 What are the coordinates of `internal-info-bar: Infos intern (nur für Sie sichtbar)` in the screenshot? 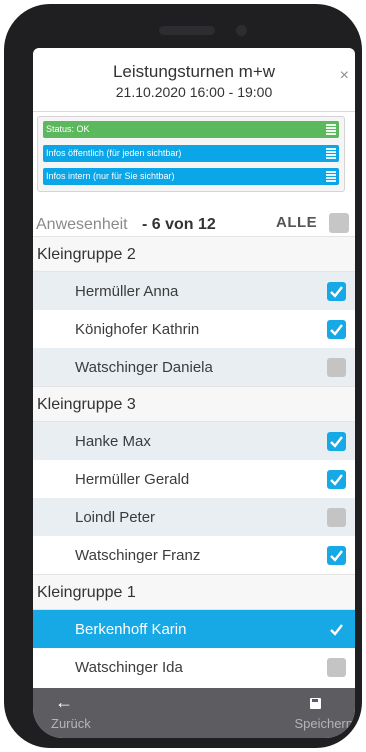 It's located at (191, 176).